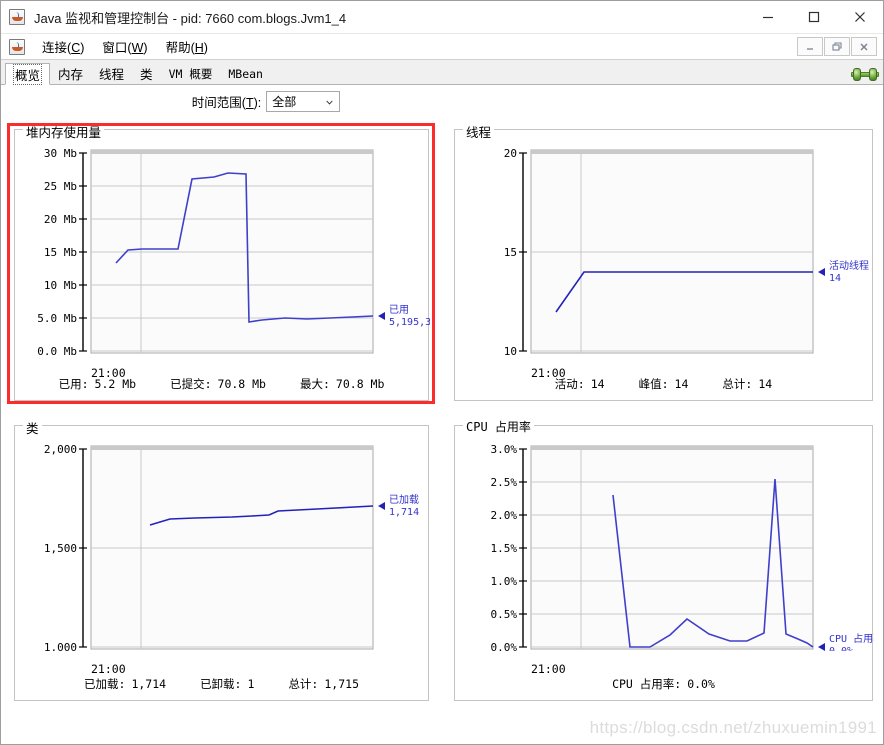 This screenshot has height=745, width=884. What do you see at coordinates (837, 46) in the screenshot?
I see `mdi-restore-button` at bounding box center [837, 46].